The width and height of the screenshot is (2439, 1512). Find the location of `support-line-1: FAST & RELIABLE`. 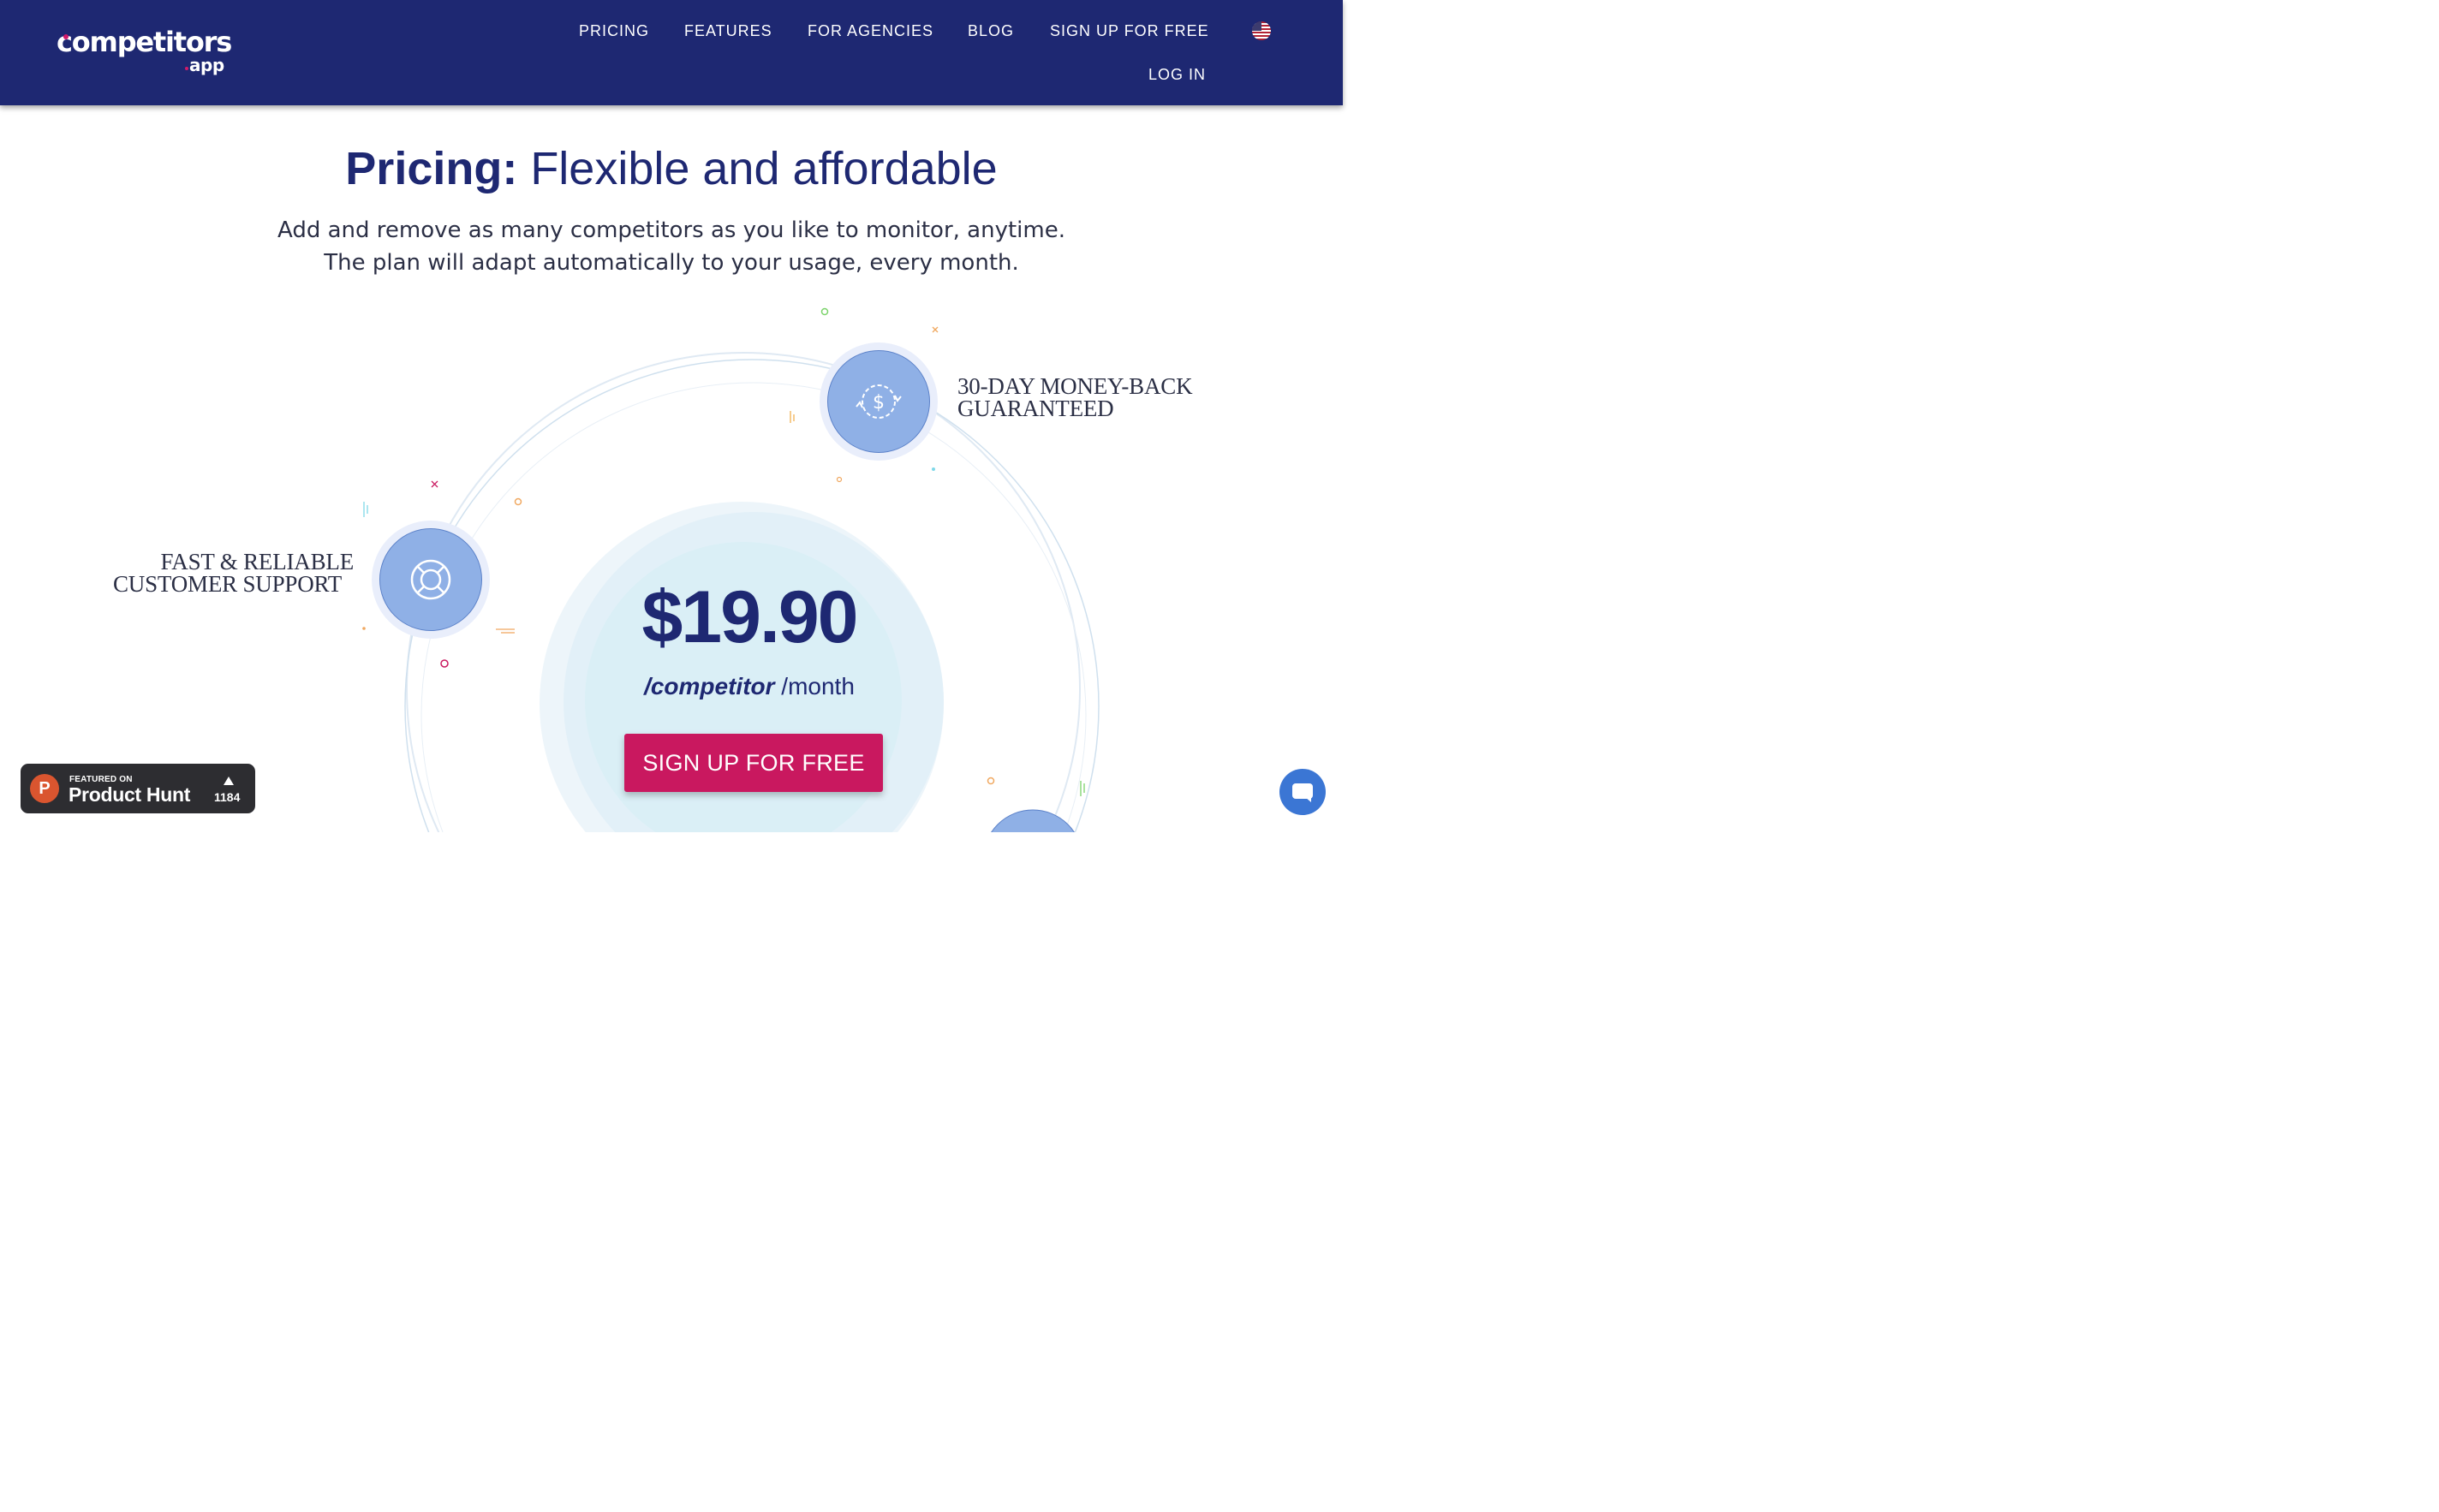

support-line-1: FAST & RELIABLE is located at coordinates (257, 561).